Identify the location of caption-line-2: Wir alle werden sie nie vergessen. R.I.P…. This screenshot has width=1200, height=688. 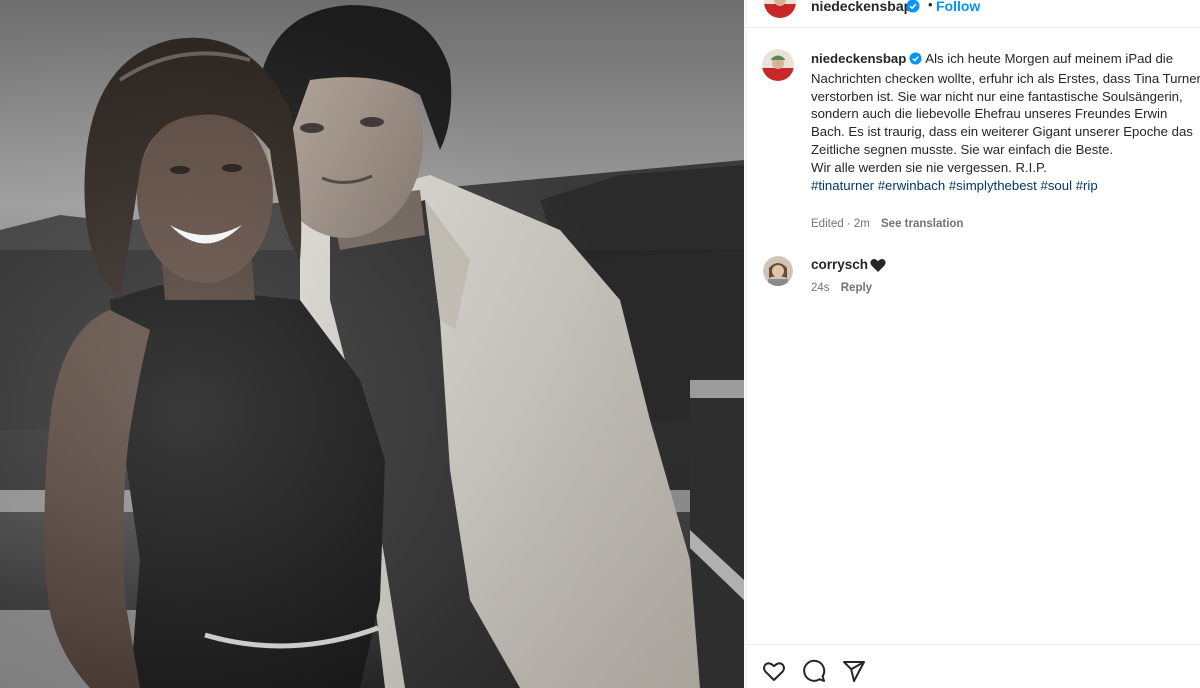
(929, 167).